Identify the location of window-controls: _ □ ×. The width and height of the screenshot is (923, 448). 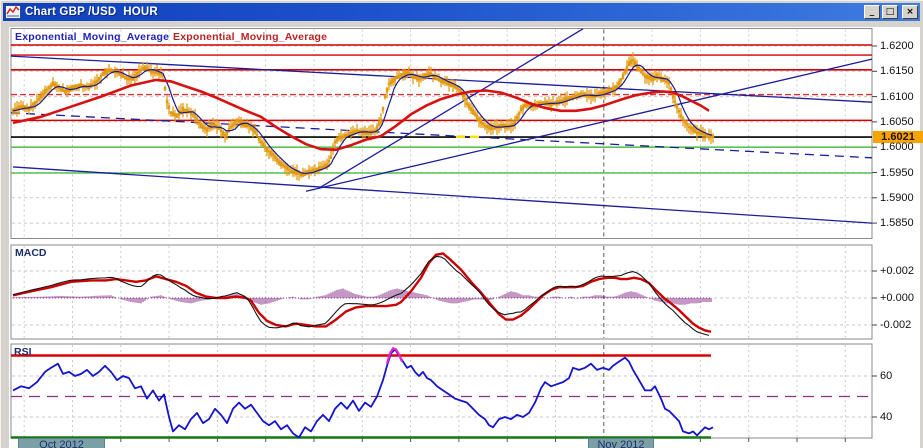
(891, 12).